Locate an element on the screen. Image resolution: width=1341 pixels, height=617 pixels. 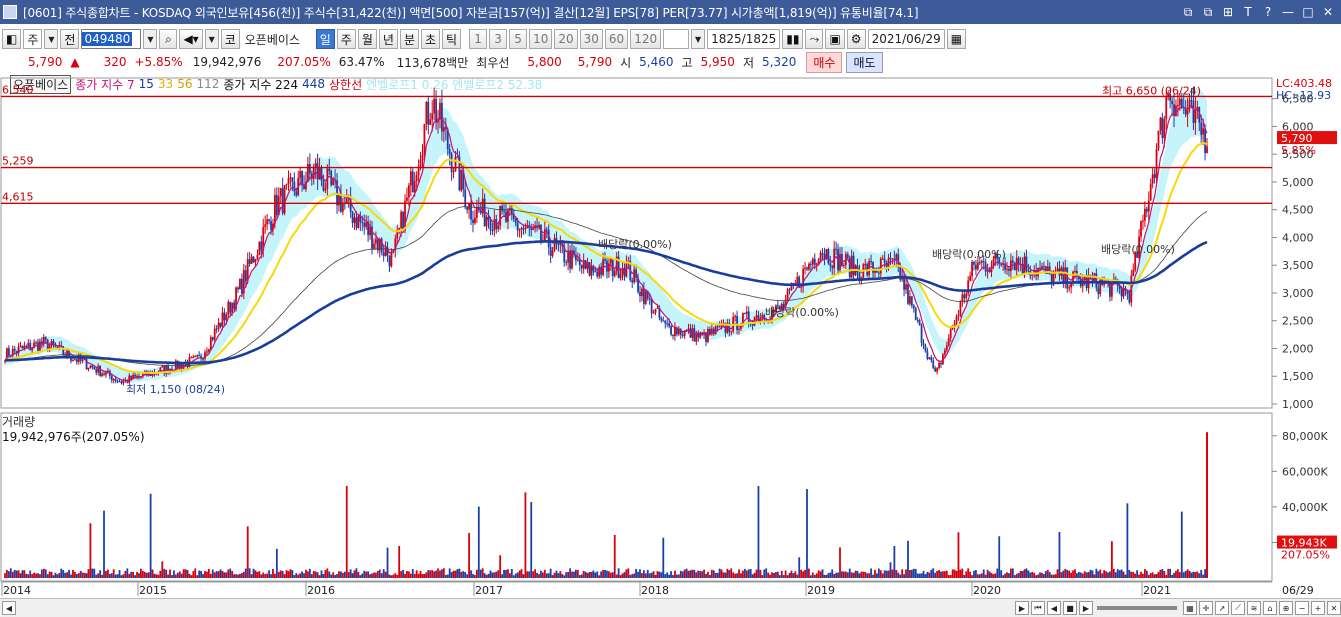
shape-icon: ⌂ is located at coordinates (1270, 608).